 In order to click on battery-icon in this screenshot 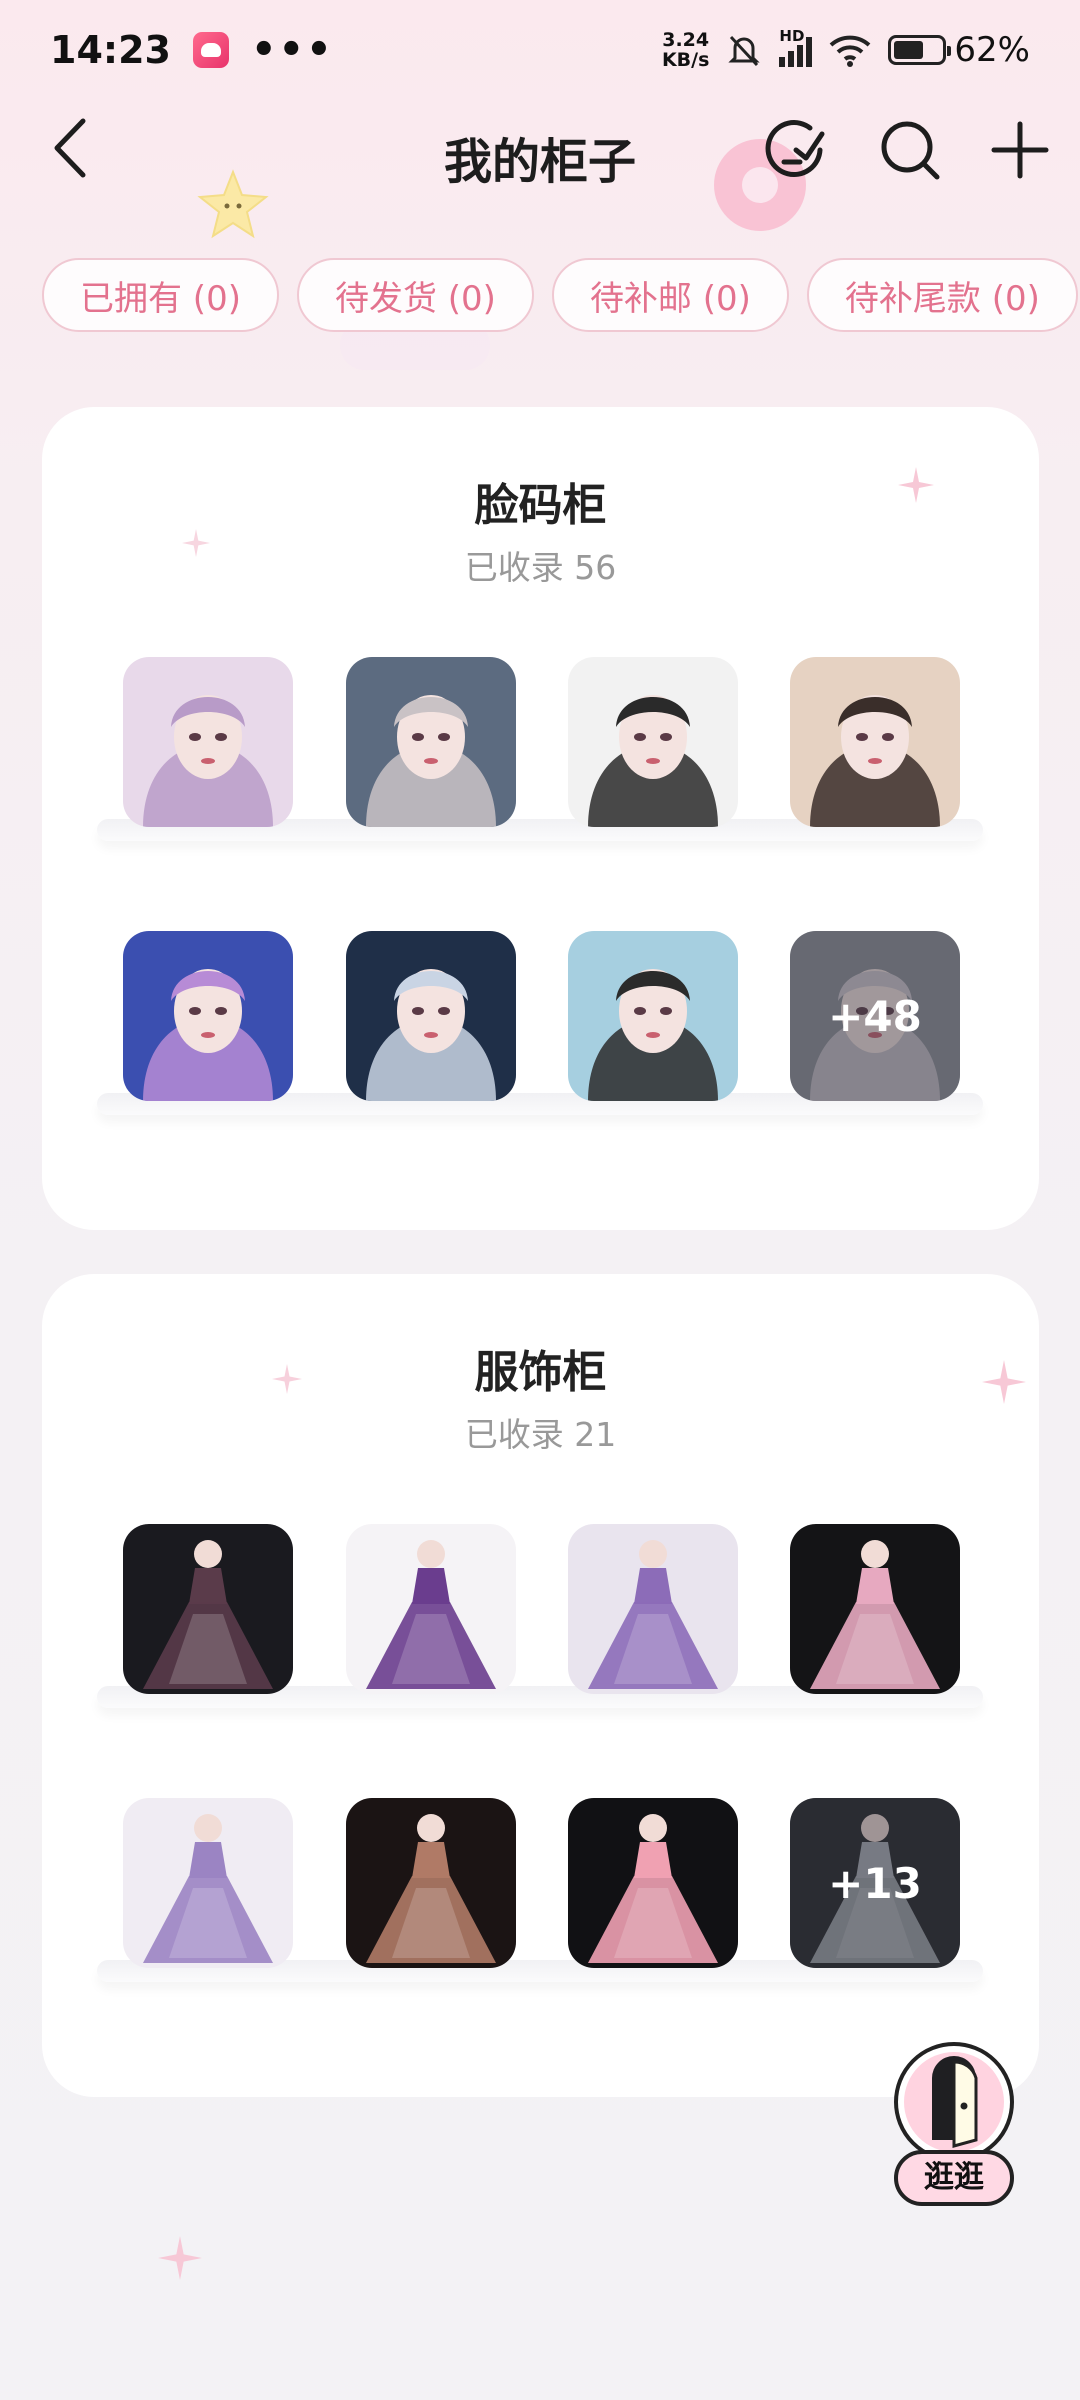, I will do `click(920, 50)`.